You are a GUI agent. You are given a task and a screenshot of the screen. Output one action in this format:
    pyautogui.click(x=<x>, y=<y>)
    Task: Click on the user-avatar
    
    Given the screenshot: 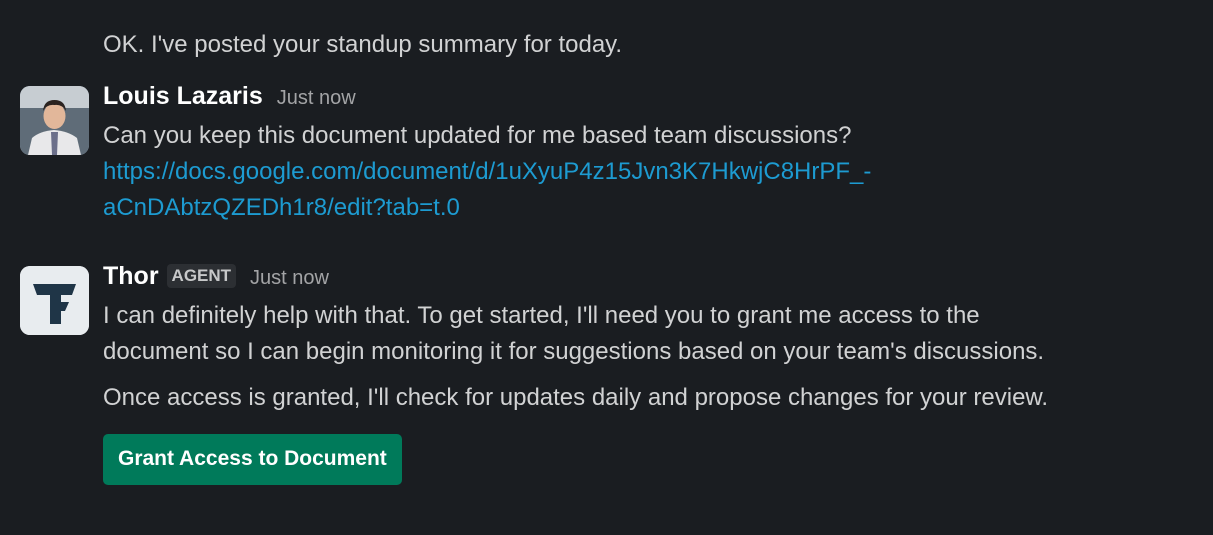 What is the action you would take?
    pyautogui.click(x=54, y=120)
    